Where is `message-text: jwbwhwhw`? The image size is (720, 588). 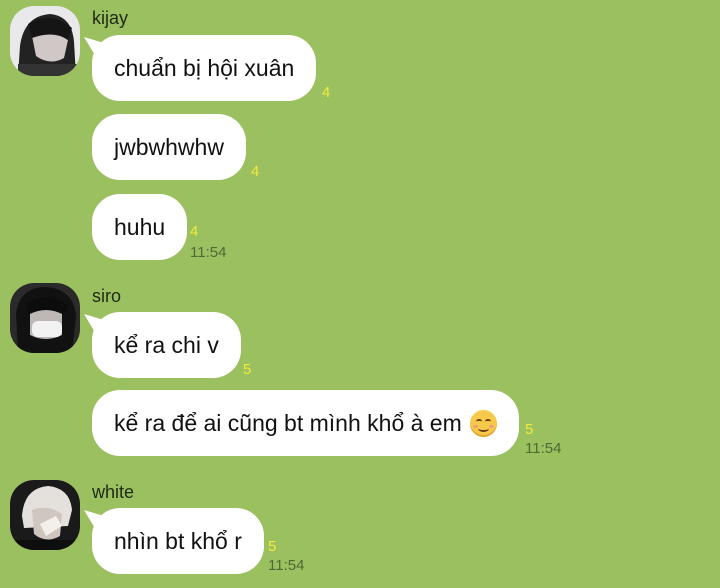 message-text: jwbwhwhw is located at coordinates (169, 146).